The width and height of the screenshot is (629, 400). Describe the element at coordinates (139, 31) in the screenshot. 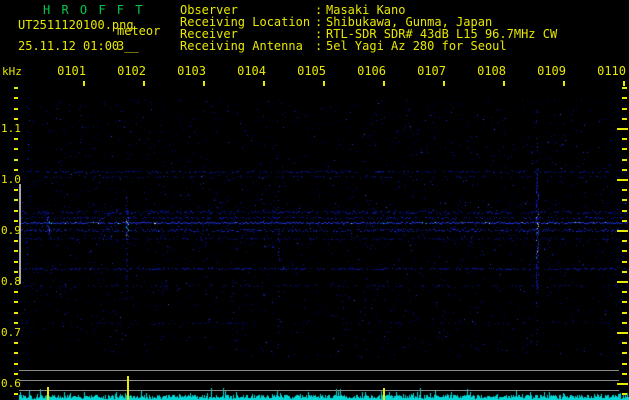

I see `mode-label: meteor` at that location.